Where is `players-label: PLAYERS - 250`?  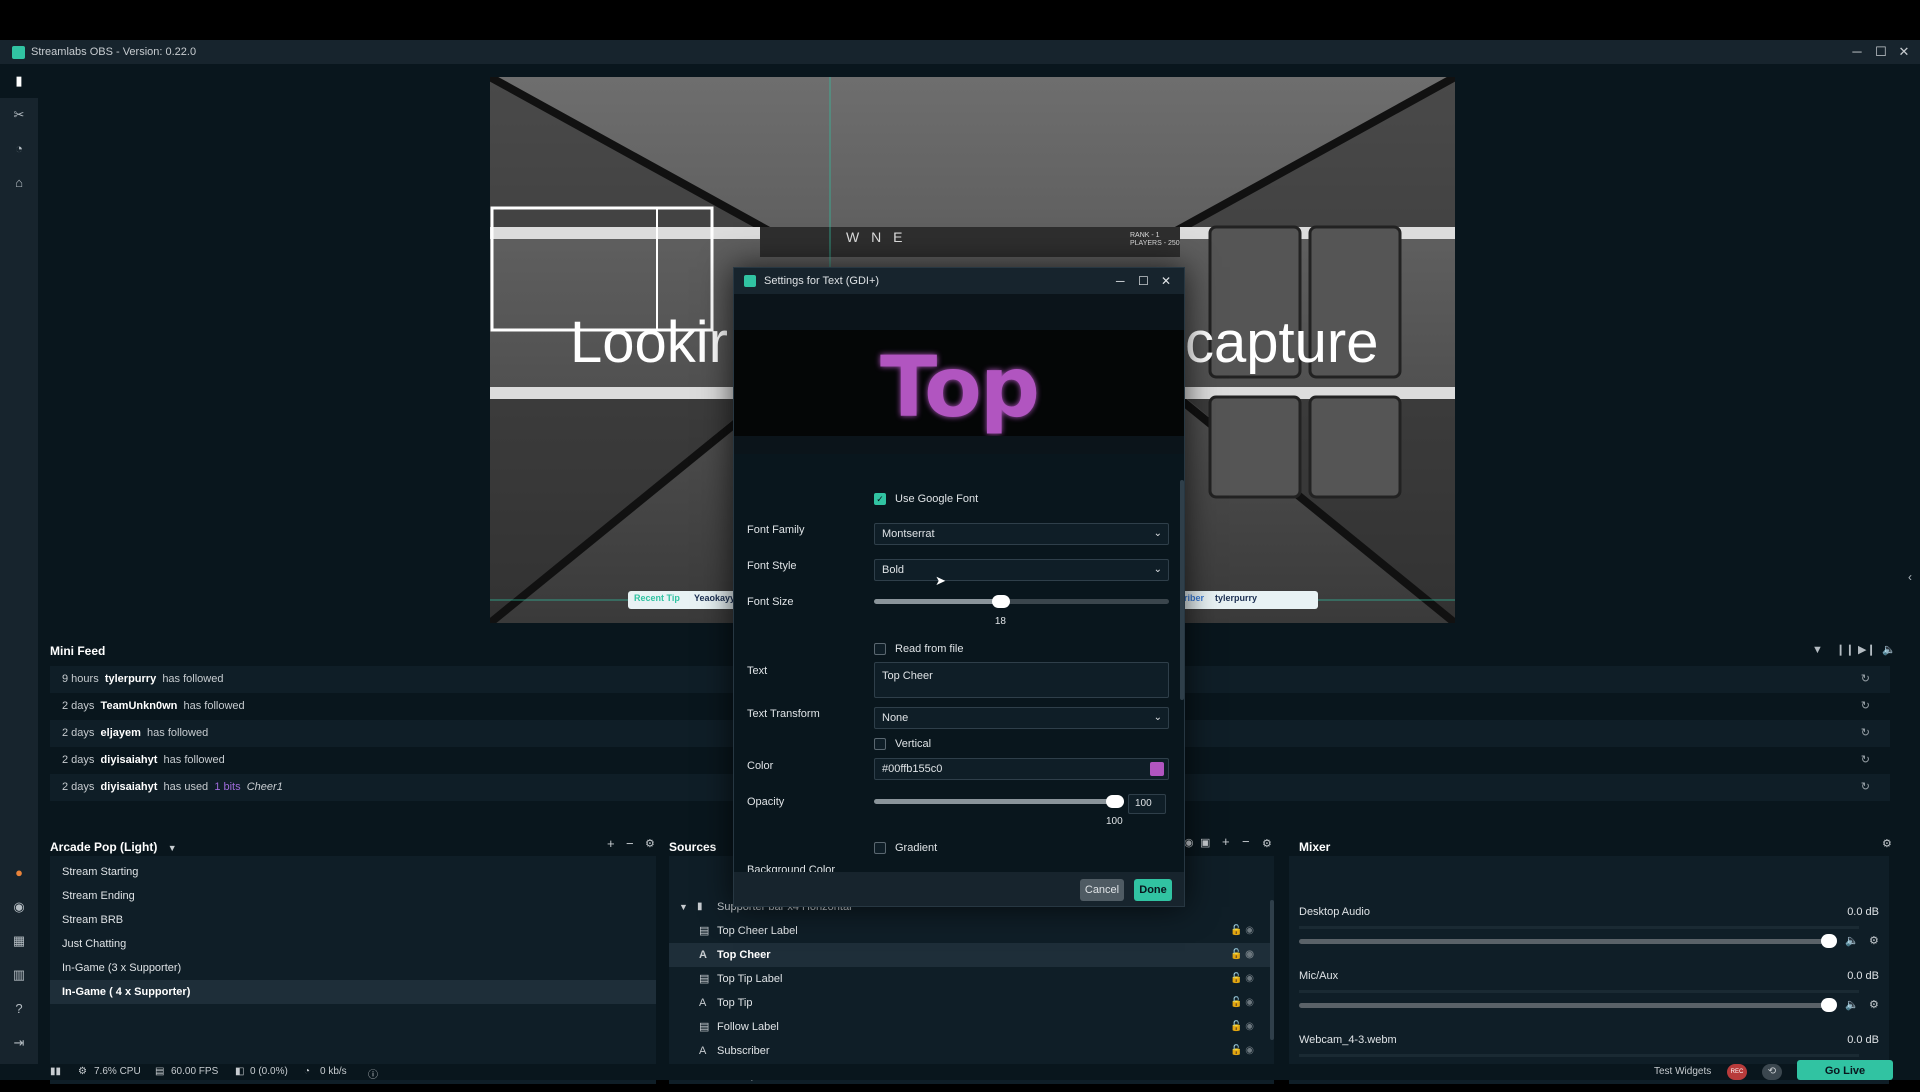
players-label: PLAYERS - 250 is located at coordinates (1155, 243).